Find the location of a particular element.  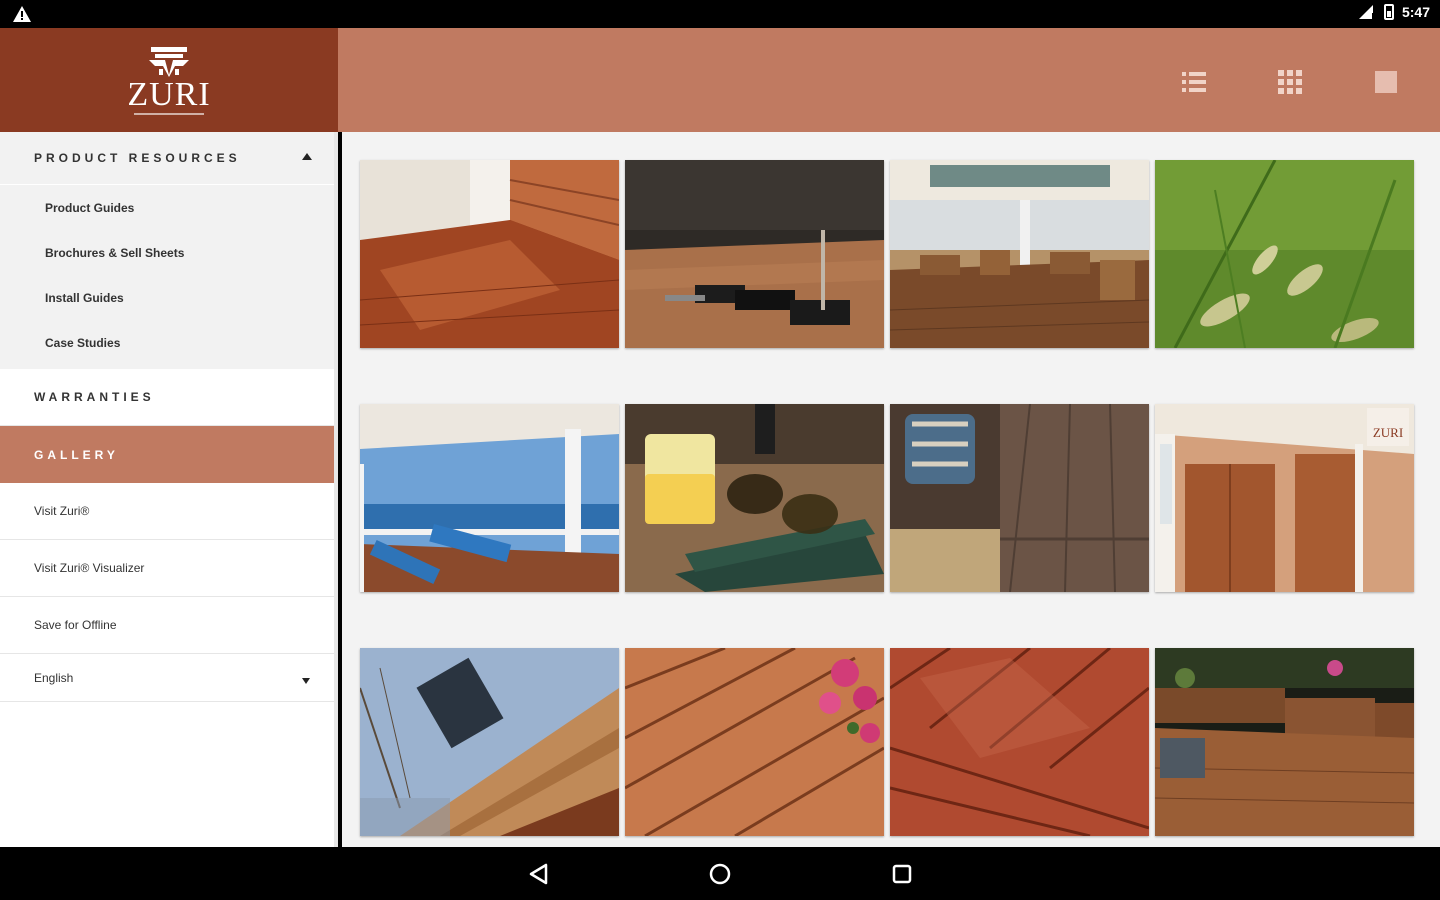

deck-boards-flowers-image is located at coordinates (754, 742).